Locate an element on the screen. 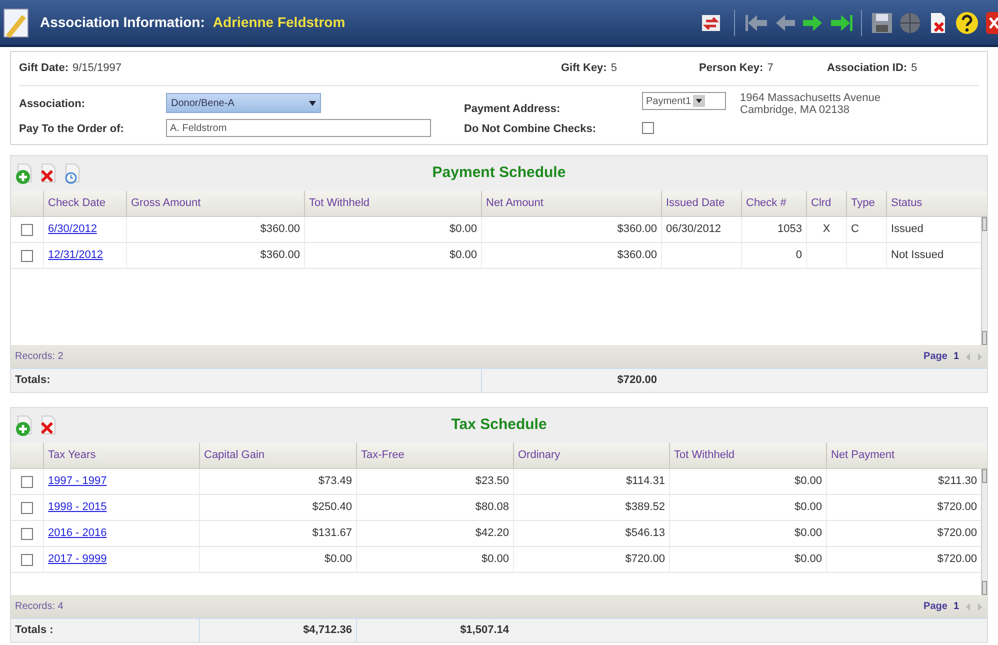 This screenshot has height=645, width=998. section-title: Payment Schedule is located at coordinates (499, 173).